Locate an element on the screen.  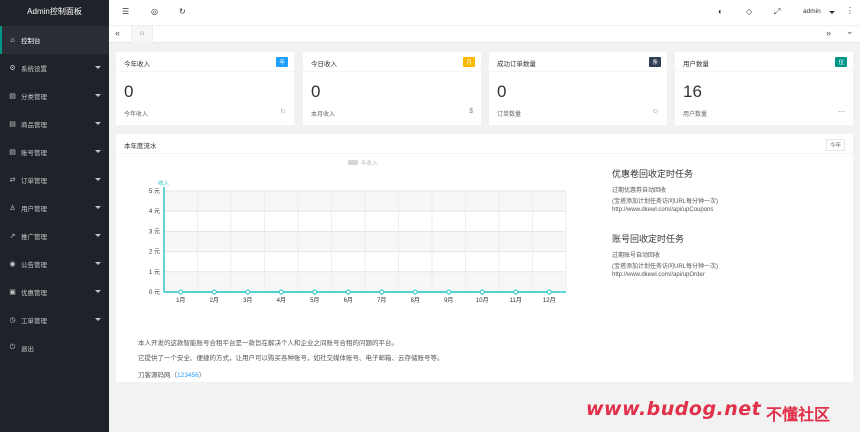
legend-swatch is located at coordinates (353, 162).